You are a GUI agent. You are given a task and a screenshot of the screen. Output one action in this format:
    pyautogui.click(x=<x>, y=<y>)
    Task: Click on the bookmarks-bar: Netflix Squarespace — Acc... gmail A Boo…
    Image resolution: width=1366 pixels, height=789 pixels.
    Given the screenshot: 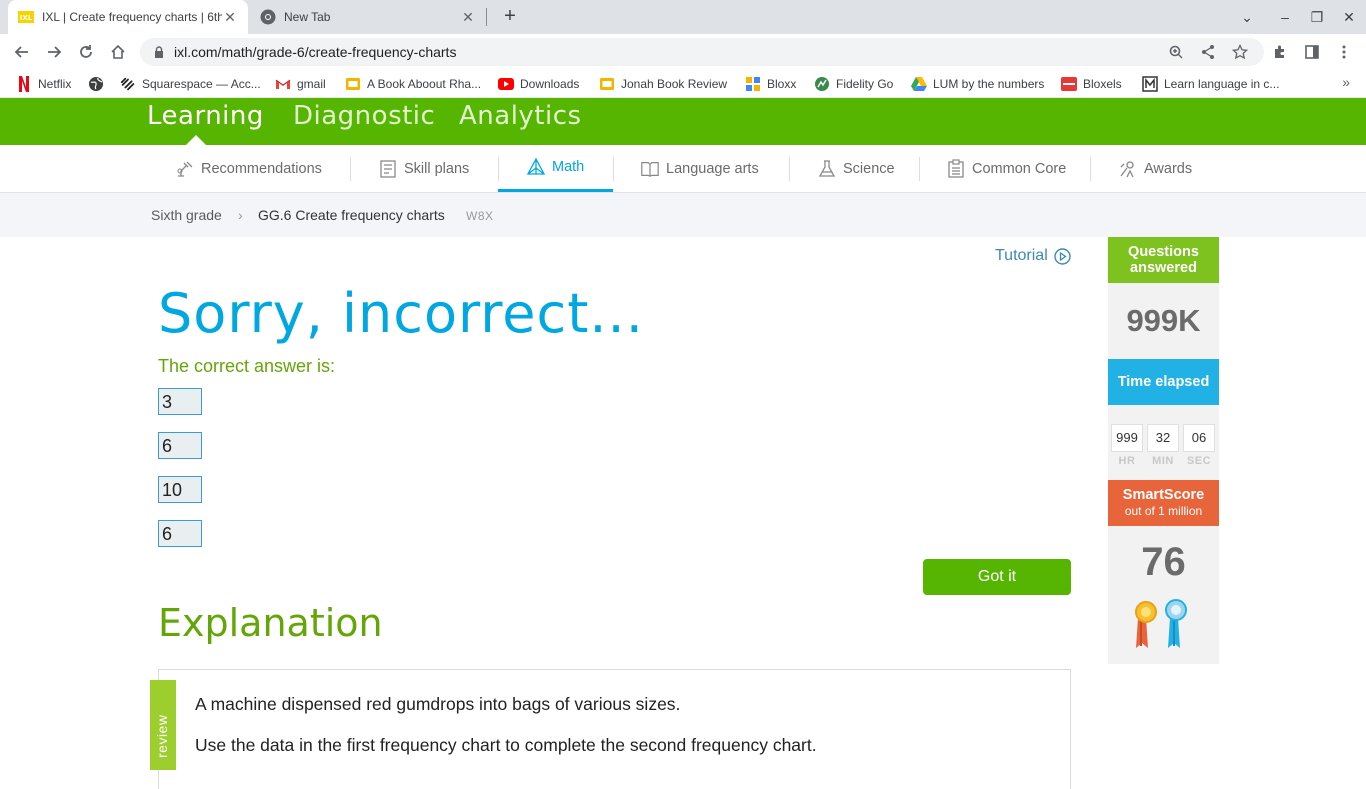 What is the action you would take?
    pyautogui.click(x=683, y=84)
    